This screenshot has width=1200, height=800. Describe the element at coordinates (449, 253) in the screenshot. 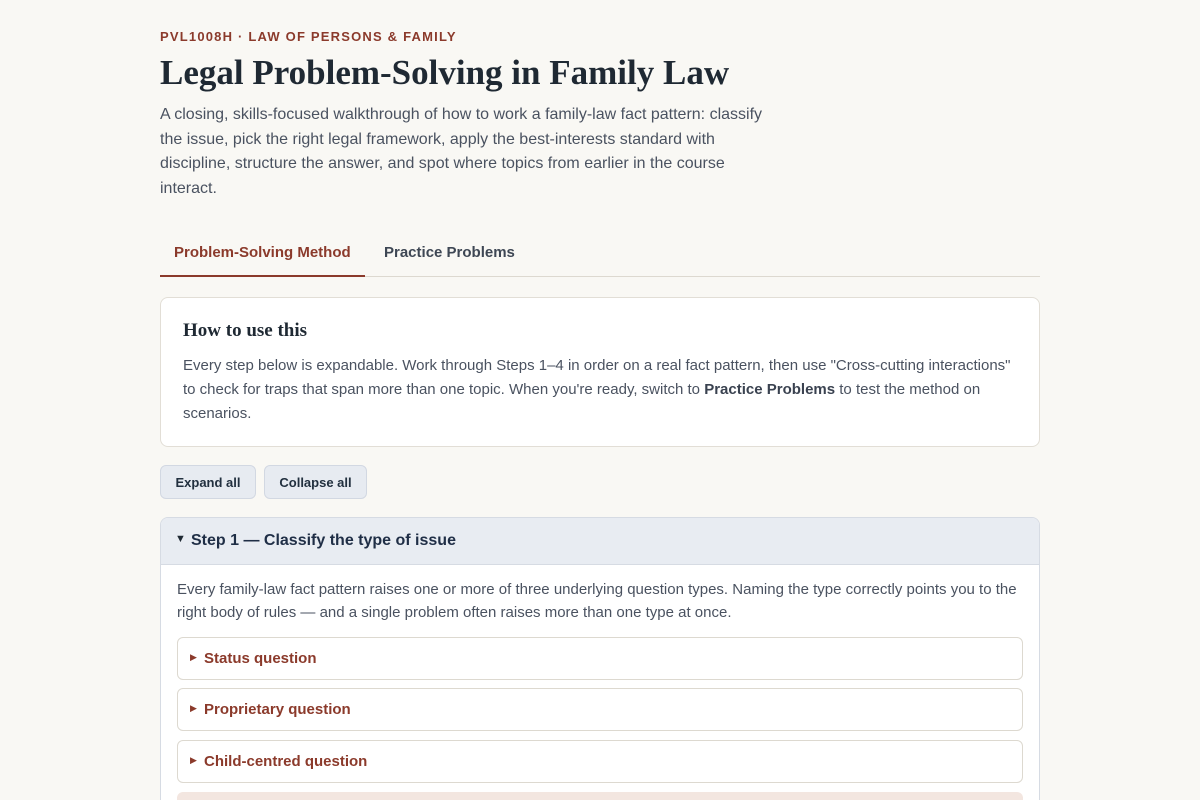

I see `tab-practice-problems: Practice Problems` at that location.